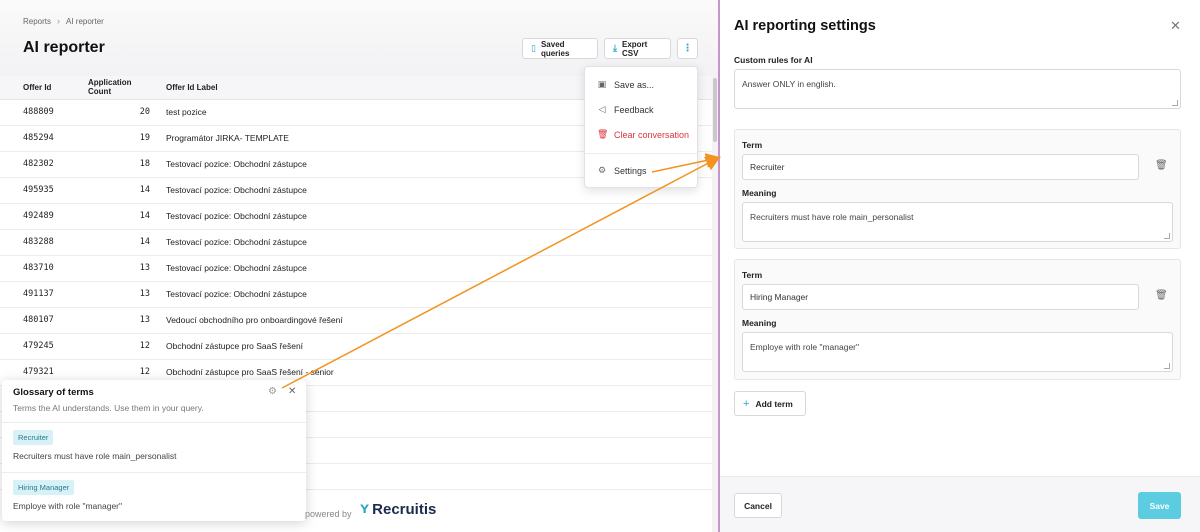  Describe the element at coordinates (59, 21) in the screenshot. I see `chevron-right-icon: ›` at that location.